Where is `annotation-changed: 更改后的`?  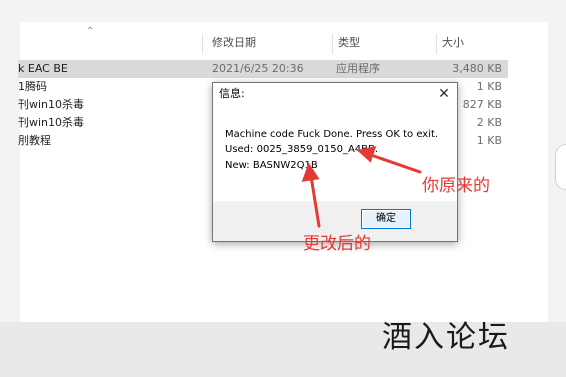 annotation-changed: 更改后的 is located at coordinates (337, 244).